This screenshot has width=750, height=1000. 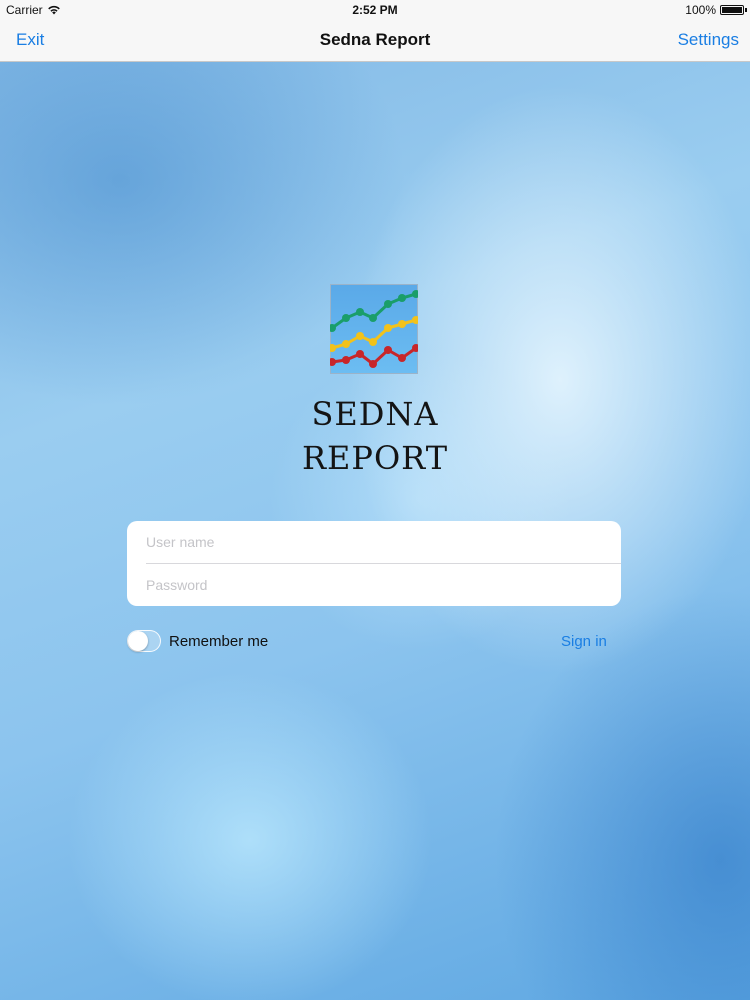 I want to click on login-form, so click(x=374, y=563).